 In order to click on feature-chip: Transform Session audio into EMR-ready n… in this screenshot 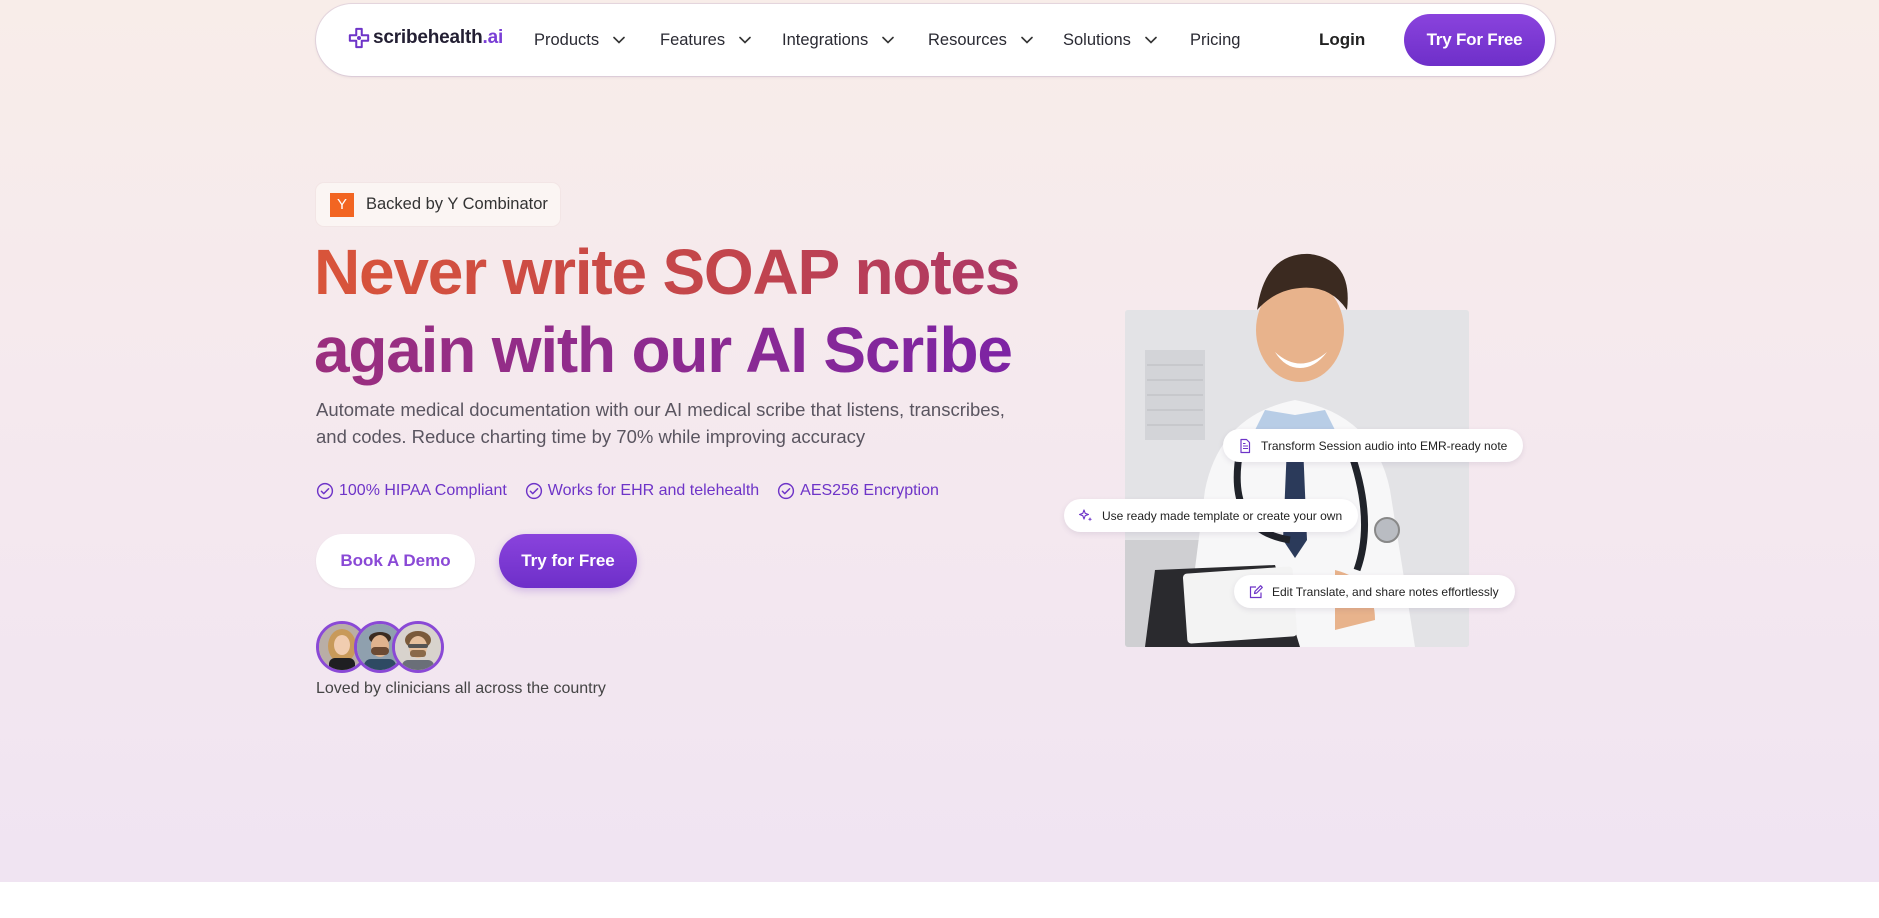, I will do `click(1373, 445)`.